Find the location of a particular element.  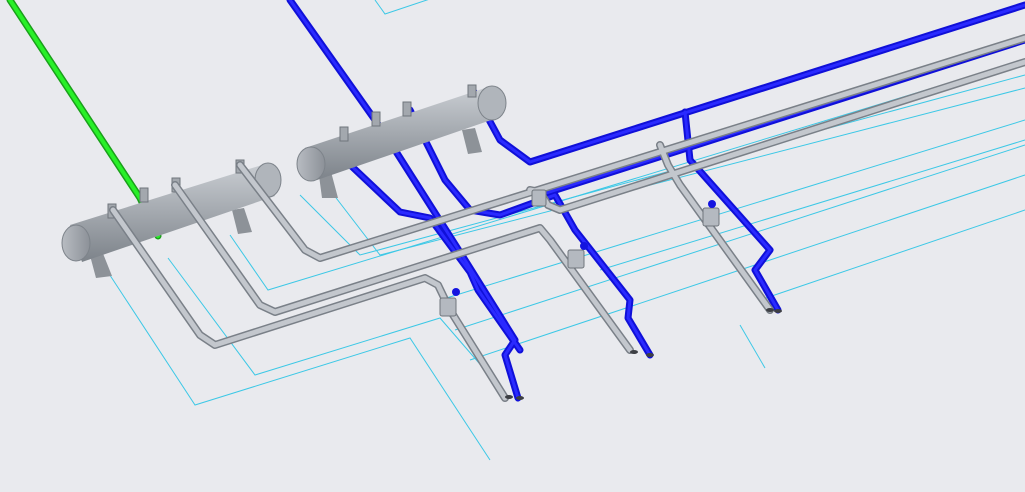

green-pipe is located at coordinates (84, 120).